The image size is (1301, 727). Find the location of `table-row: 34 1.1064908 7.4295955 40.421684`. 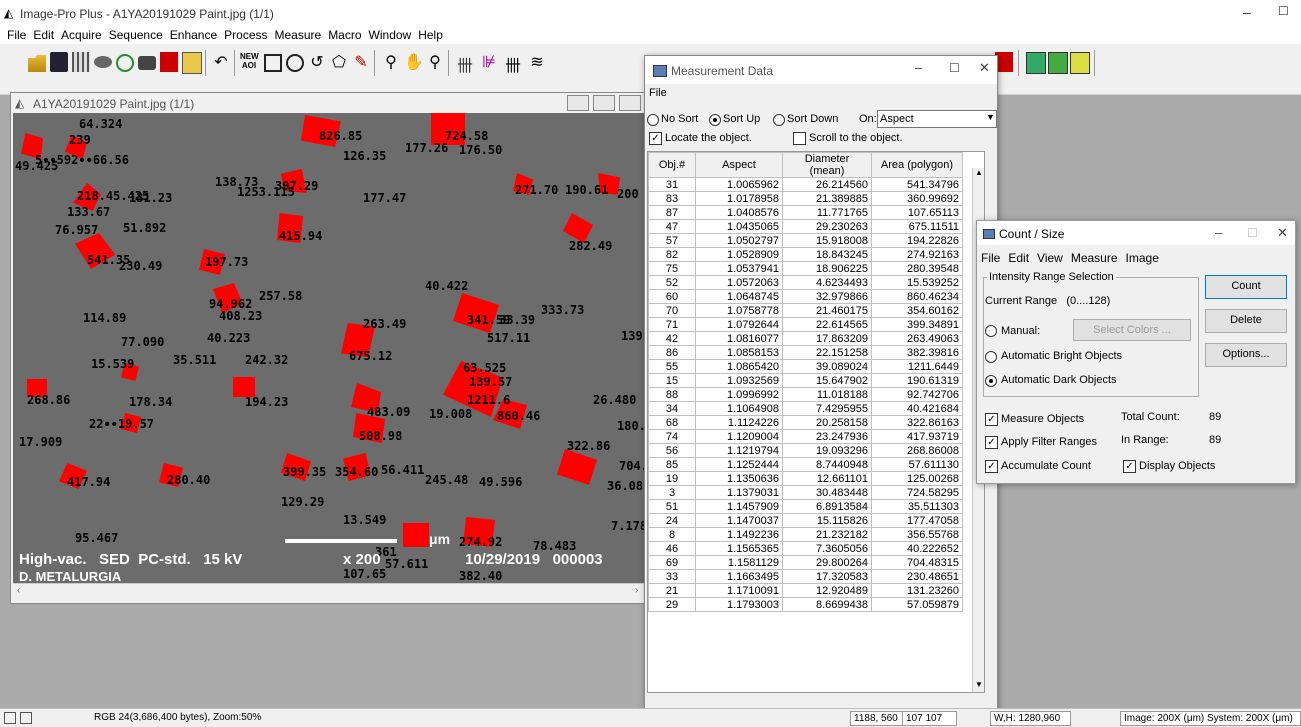

table-row: 34 1.1064908 7.4295955 40.421684 is located at coordinates (805, 408).